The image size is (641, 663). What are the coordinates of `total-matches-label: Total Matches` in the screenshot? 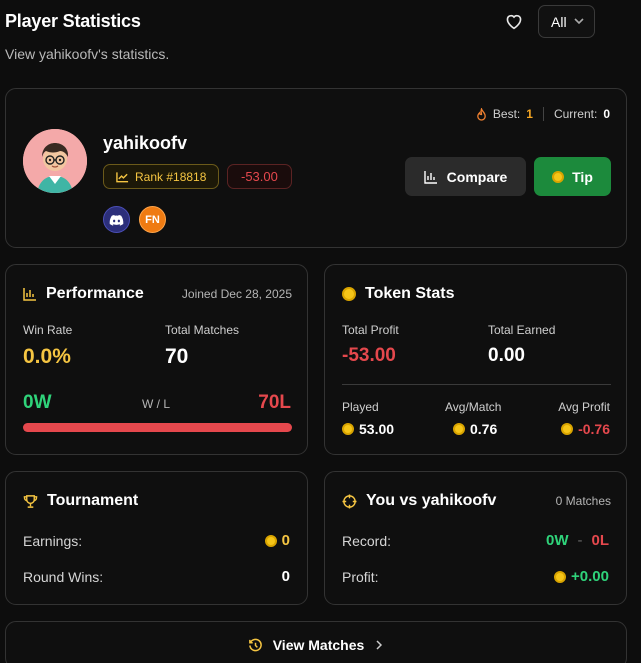 It's located at (202, 330).